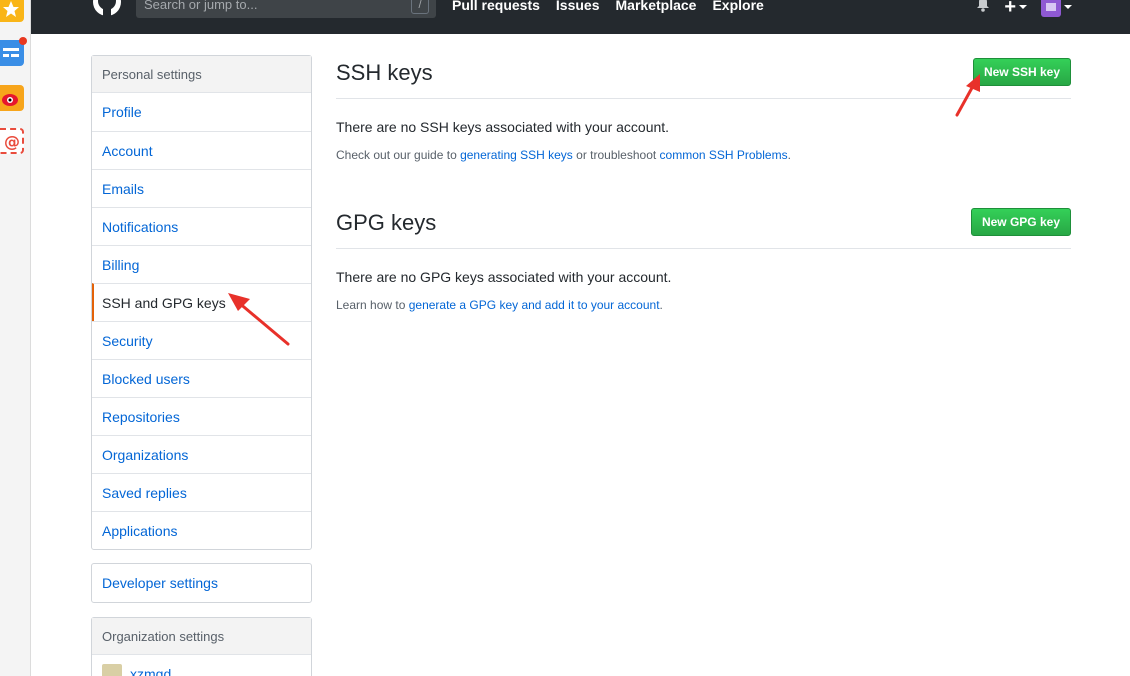 This screenshot has height=676, width=1130. I want to click on nav-marketplace: Marketplace, so click(656, 6).